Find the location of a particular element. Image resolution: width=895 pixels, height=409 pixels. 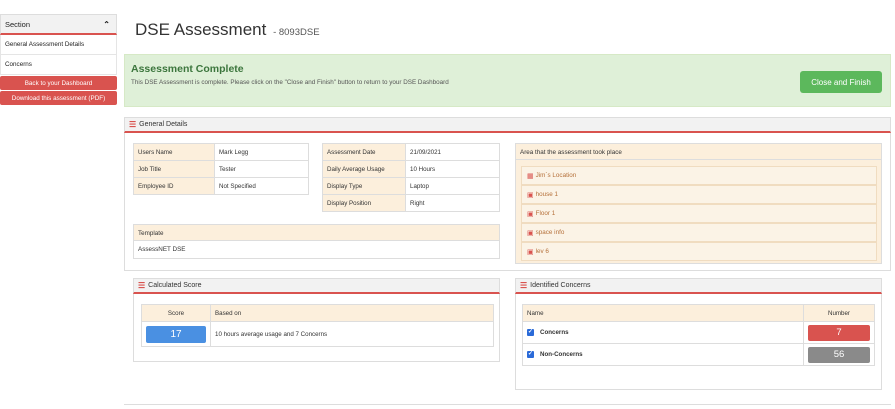

daily-usage-value: 10 Hours is located at coordinates (452, 169).